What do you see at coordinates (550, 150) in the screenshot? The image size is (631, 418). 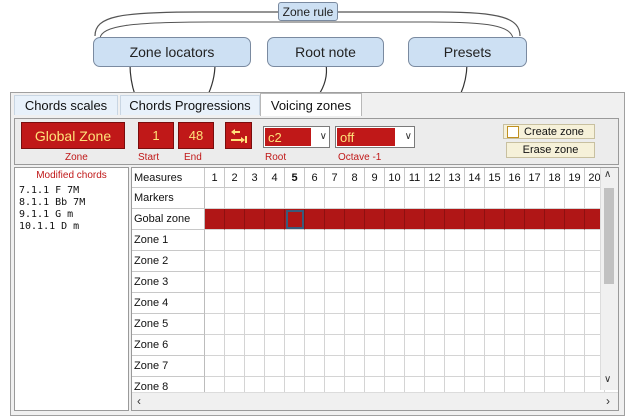 I see `erase-zone-button: Erase zone` at bounding box center [550, 150].